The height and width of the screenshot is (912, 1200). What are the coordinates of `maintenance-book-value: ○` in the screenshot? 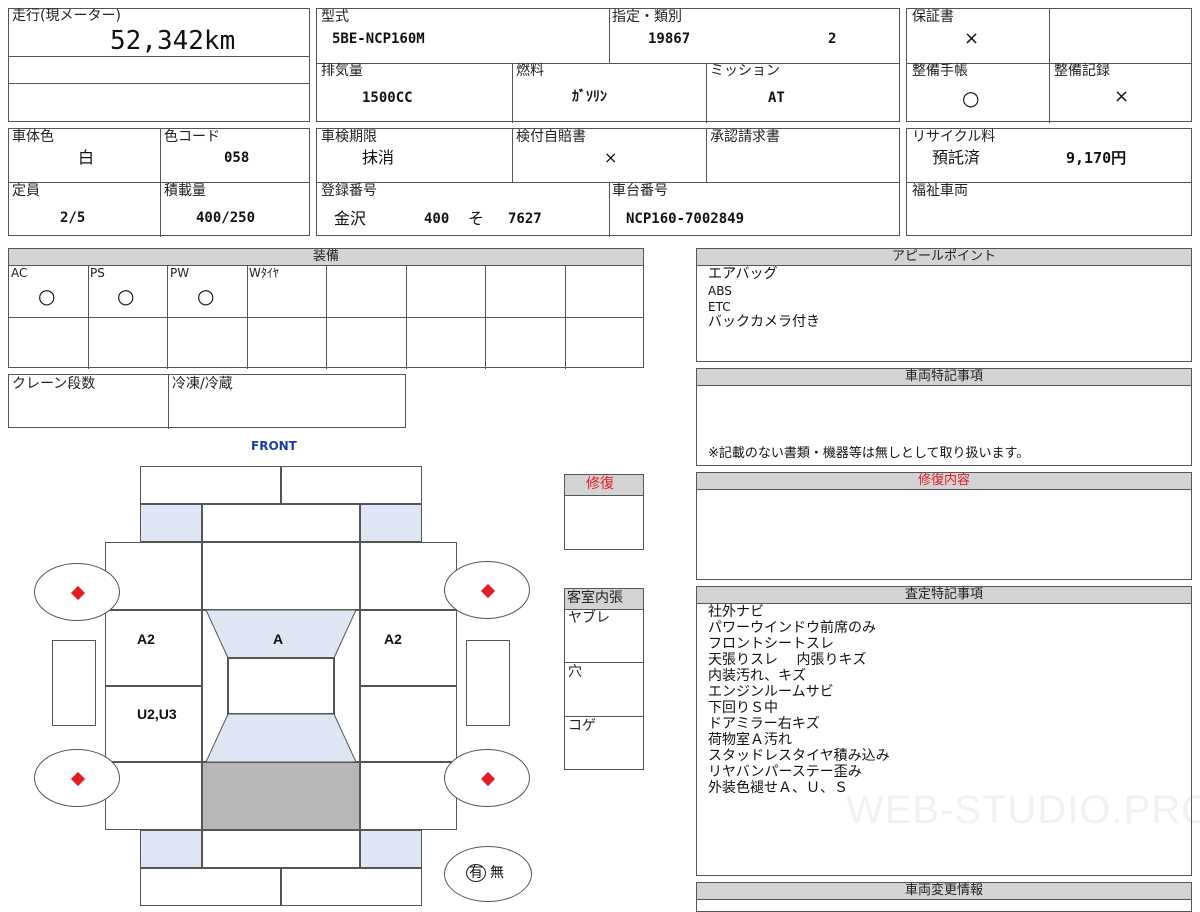 It's located at (971, 98).